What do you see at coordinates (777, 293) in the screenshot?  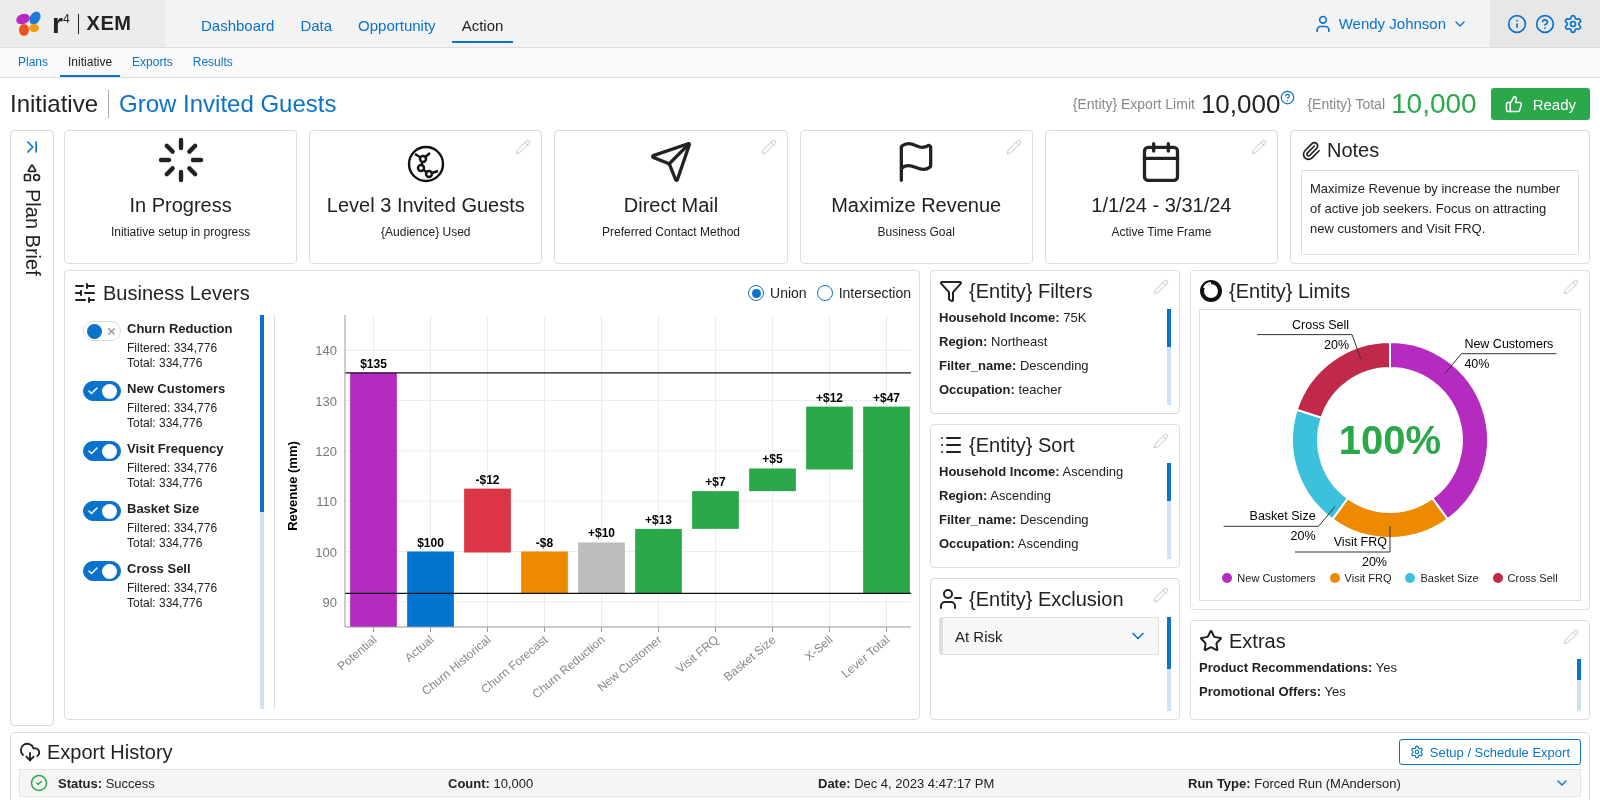 I see `radio-option: Union` at bounding box center [777, 293].